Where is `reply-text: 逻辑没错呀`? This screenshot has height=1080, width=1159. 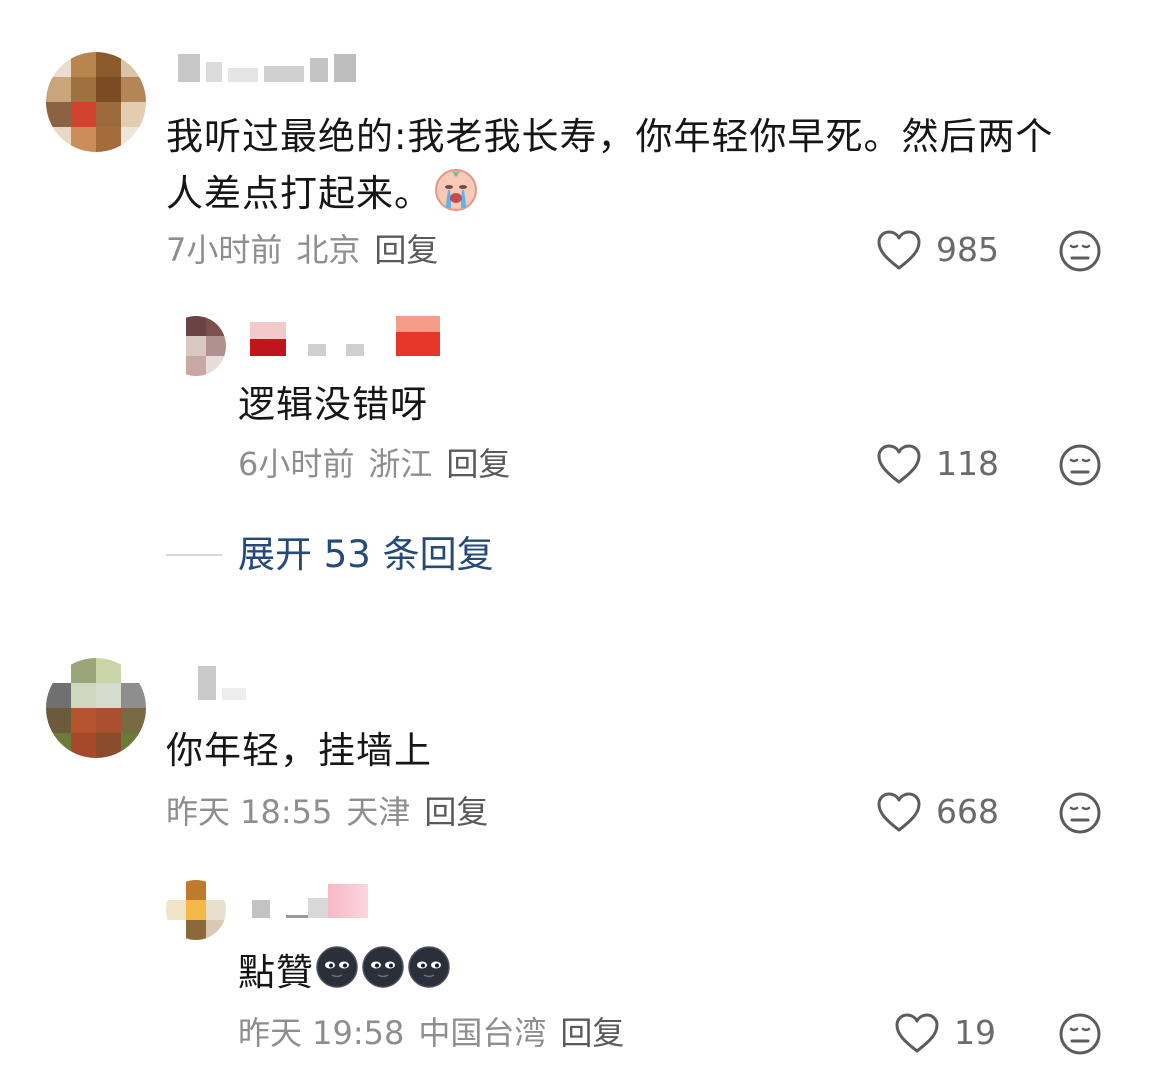
reply-text: 逻辑没错呀 is located at coordinates (333, 404).